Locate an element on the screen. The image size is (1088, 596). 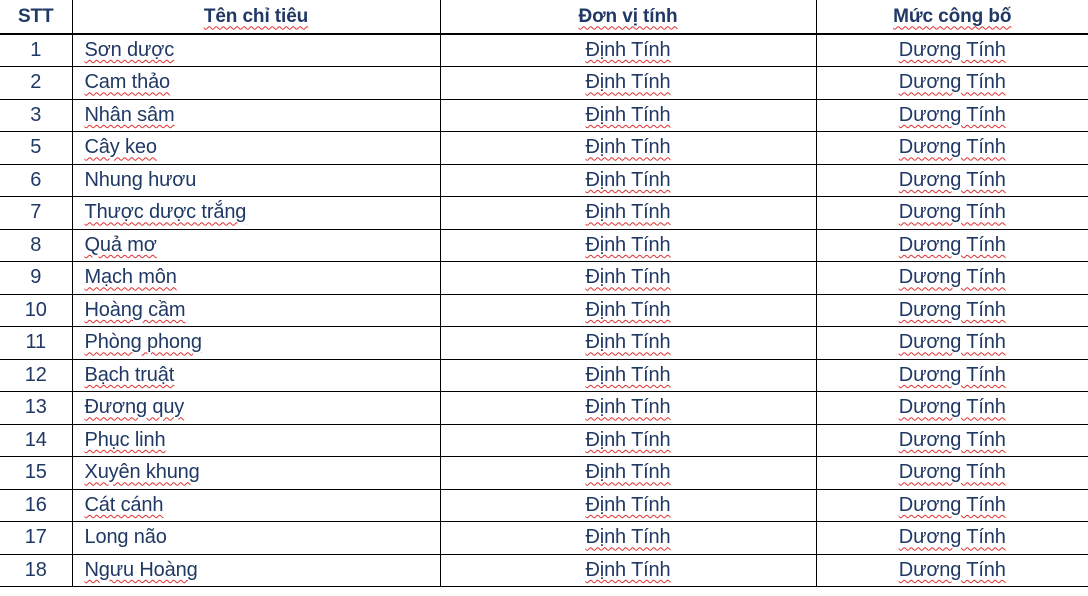
table-row: 5 Cây keo Định Tính Dương Tính is located at coordinates (544, 148).